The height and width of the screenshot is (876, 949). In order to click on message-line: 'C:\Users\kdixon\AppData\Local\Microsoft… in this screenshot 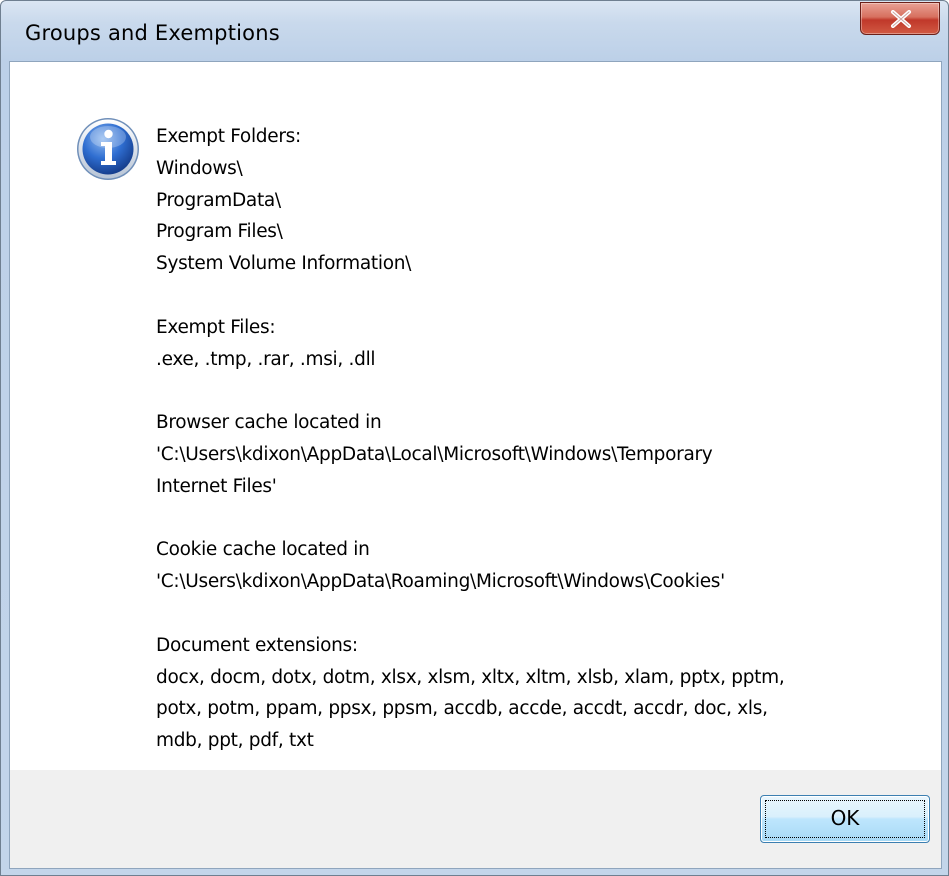, I will do `click(434, 454)`.